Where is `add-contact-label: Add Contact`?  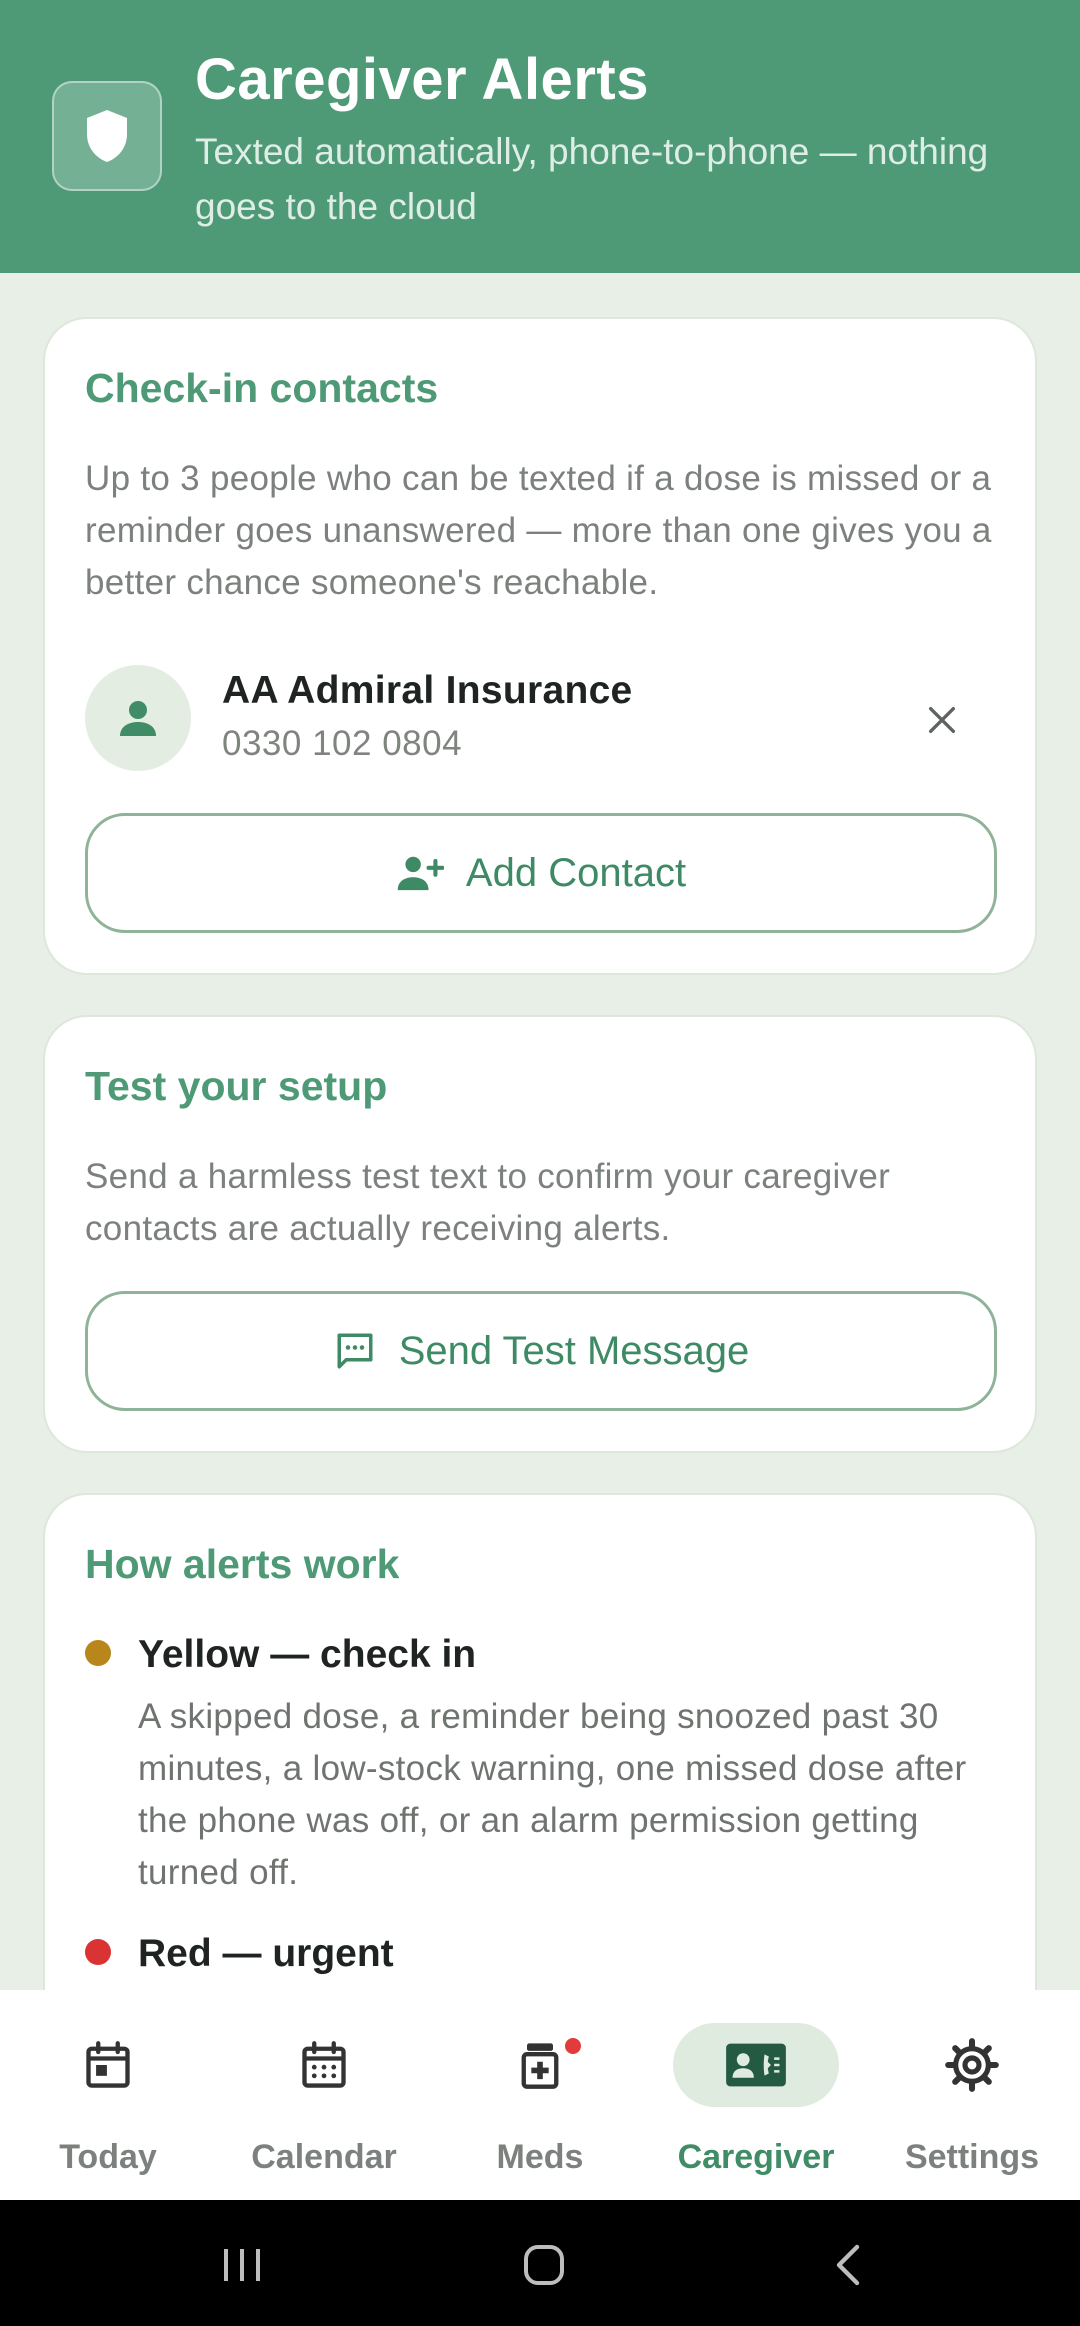
add-contact-label: Add Contact is located at coordinates (576, 872).